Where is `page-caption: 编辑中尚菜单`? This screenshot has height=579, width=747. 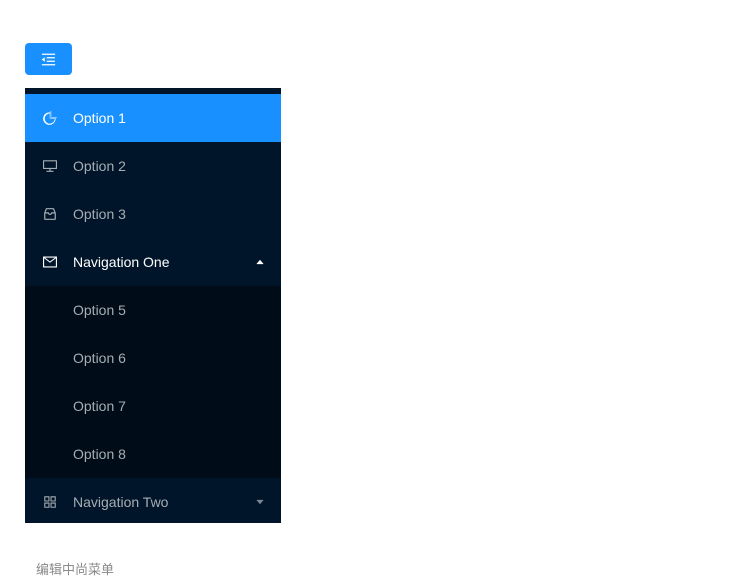
page-caption: 编辑中尚菜单 is located at coordinates (75, 569).